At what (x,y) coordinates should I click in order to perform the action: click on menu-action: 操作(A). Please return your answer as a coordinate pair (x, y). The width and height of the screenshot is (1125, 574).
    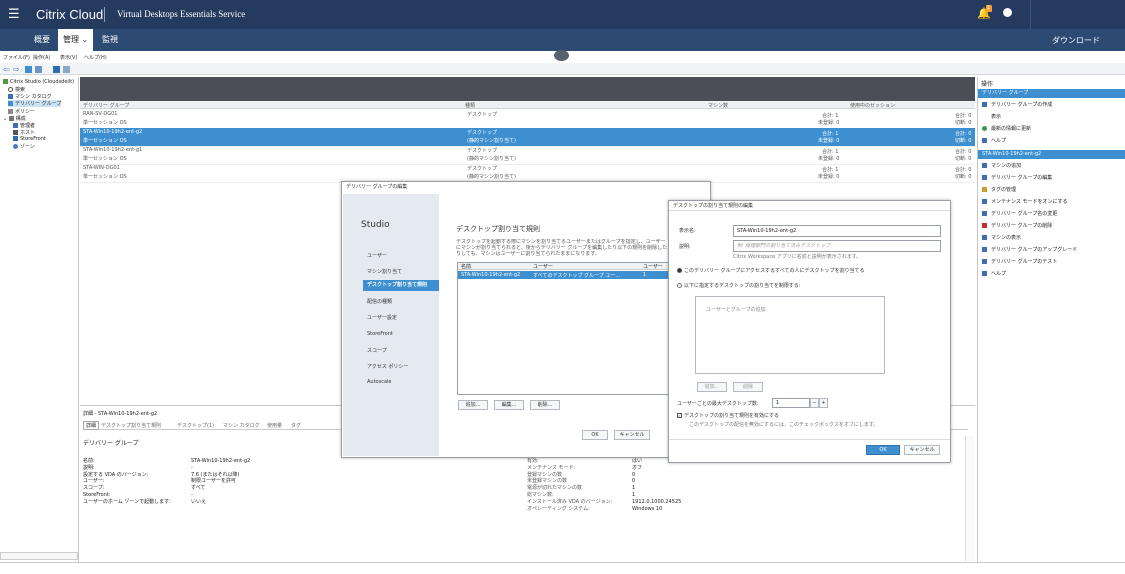
    Looking at the image, I should click on (41, 57).